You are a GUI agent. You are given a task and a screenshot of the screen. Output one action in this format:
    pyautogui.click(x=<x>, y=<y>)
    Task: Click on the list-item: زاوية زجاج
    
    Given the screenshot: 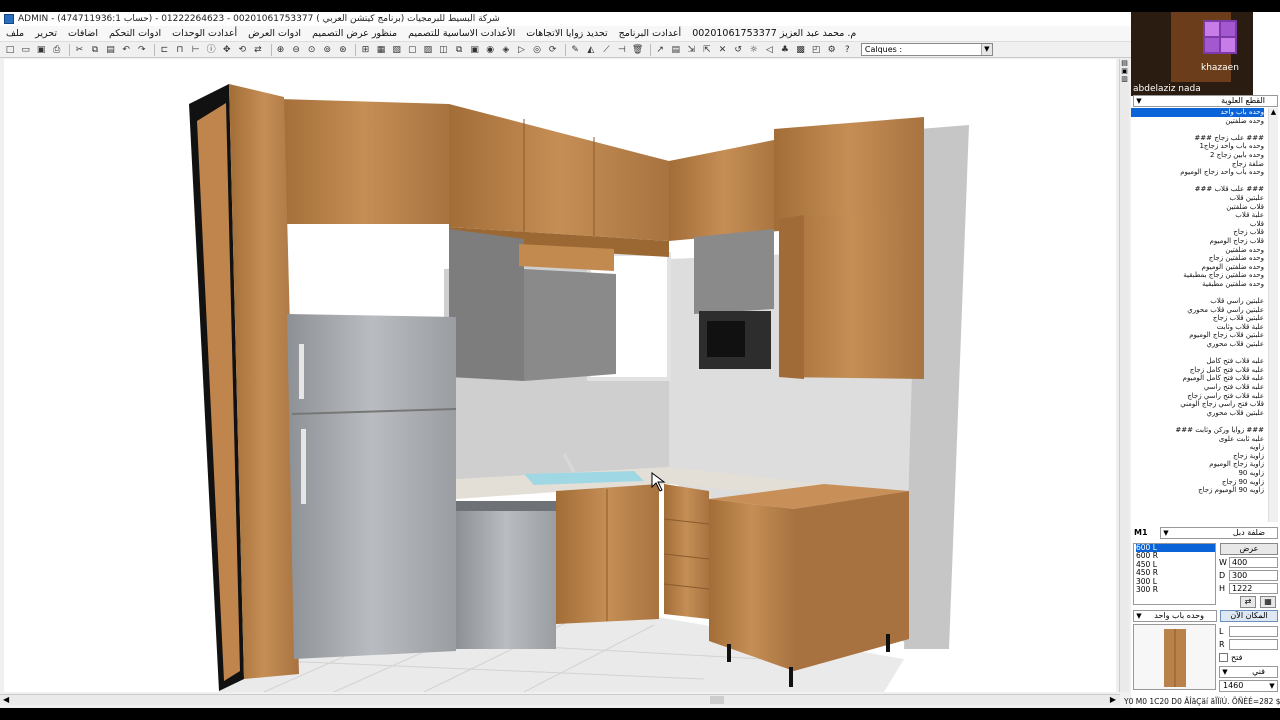 What is the action you would take?
    pyautogui.click(x=1197, y=456)
    